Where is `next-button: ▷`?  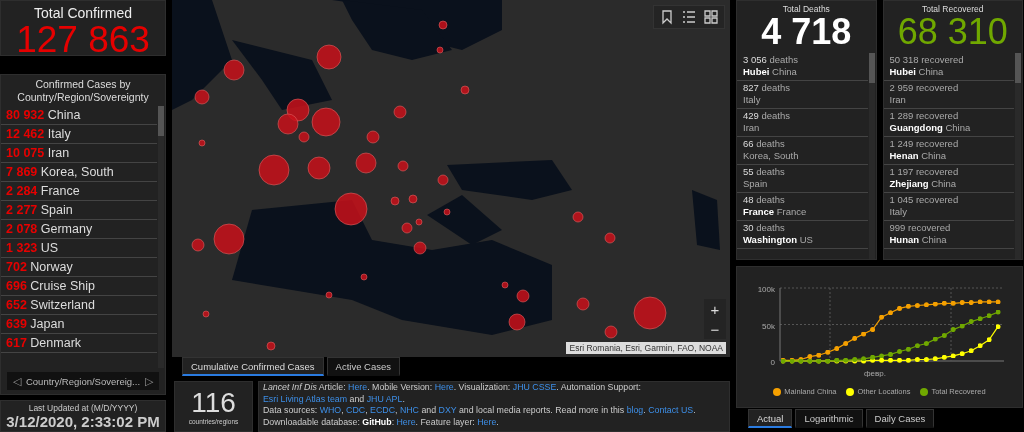
next-button: ▷ is located at coordinates (149, 381).